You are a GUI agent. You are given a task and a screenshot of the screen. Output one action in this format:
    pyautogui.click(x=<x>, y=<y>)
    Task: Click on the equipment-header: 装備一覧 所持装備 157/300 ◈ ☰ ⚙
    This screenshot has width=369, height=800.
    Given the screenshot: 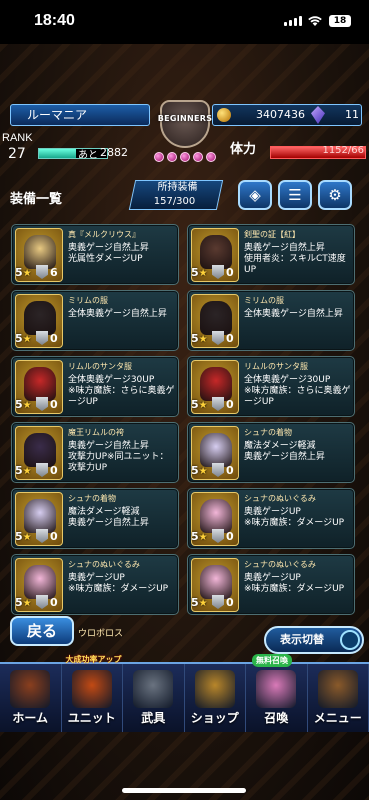 What is the action you would take?
    pyautogui.click(x=184, y=198)
    